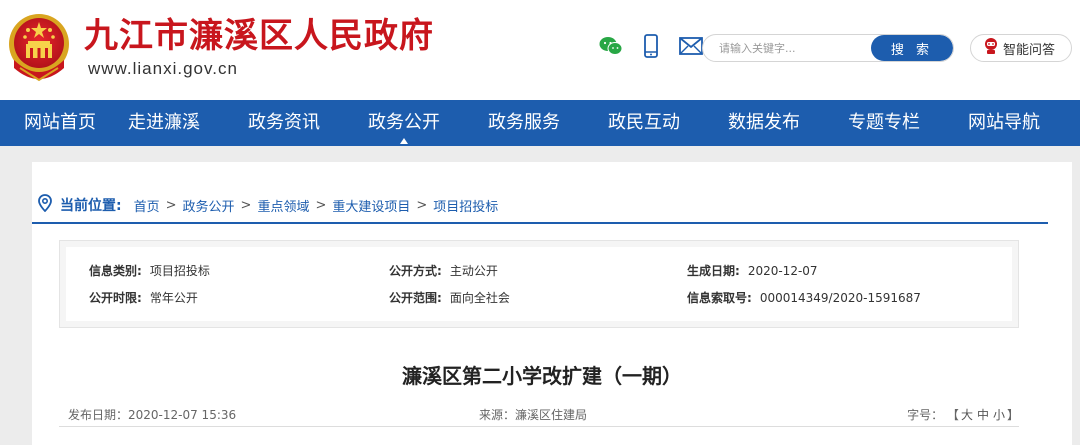 The height and width of the screenshot is (445, 1080). What do you see at coordinates (39, 48) in the screenshot?
I see `national-emblem-icon` at bounding box center [39, 48].